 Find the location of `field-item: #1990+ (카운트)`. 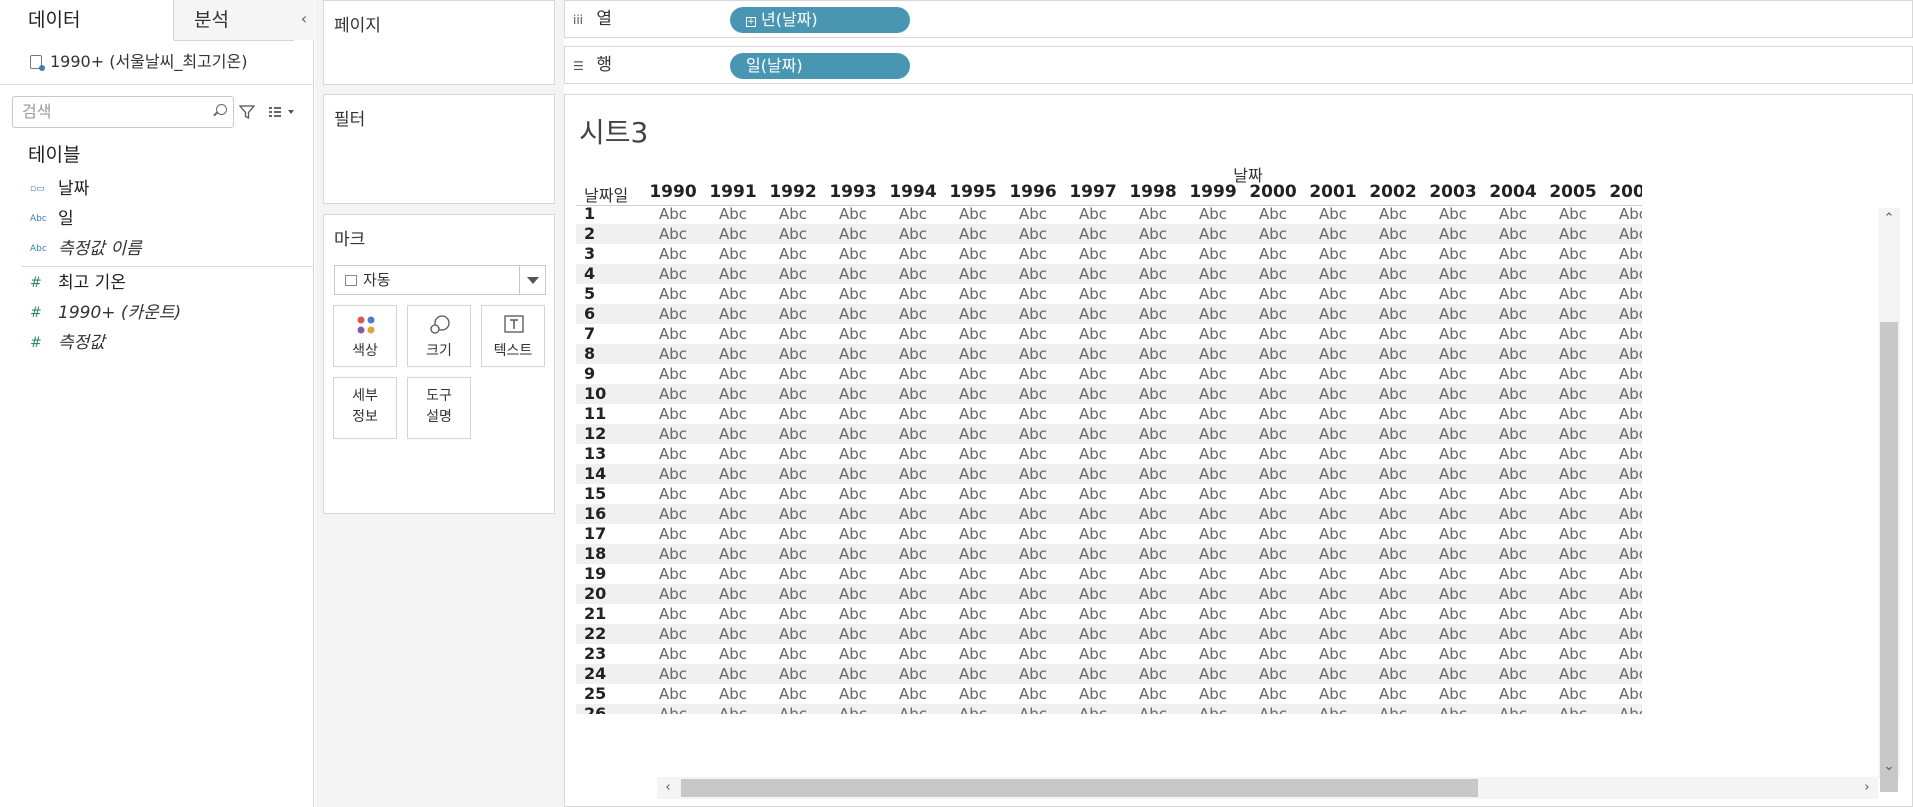

field-item: #1990+ (카운트) is located at coordinates (157, 313).